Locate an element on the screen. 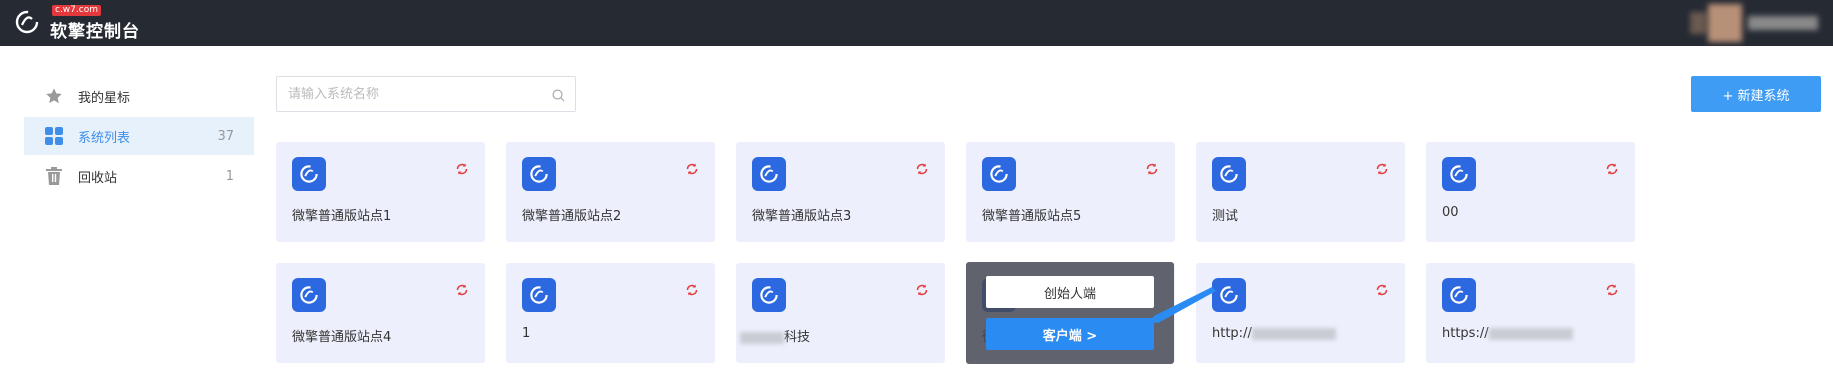 The width and height of the screenshot is (1833, 373). system-card: 科技 is located at coordinates (840, 313).